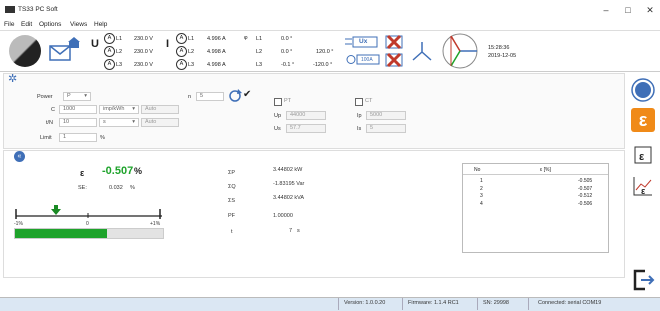 Image resolution: width=660 pixels, height=311 pixels. Describe the element at coordinates (460, 51) in the screenshot. I see `phasor-diagram-icon` at that location.